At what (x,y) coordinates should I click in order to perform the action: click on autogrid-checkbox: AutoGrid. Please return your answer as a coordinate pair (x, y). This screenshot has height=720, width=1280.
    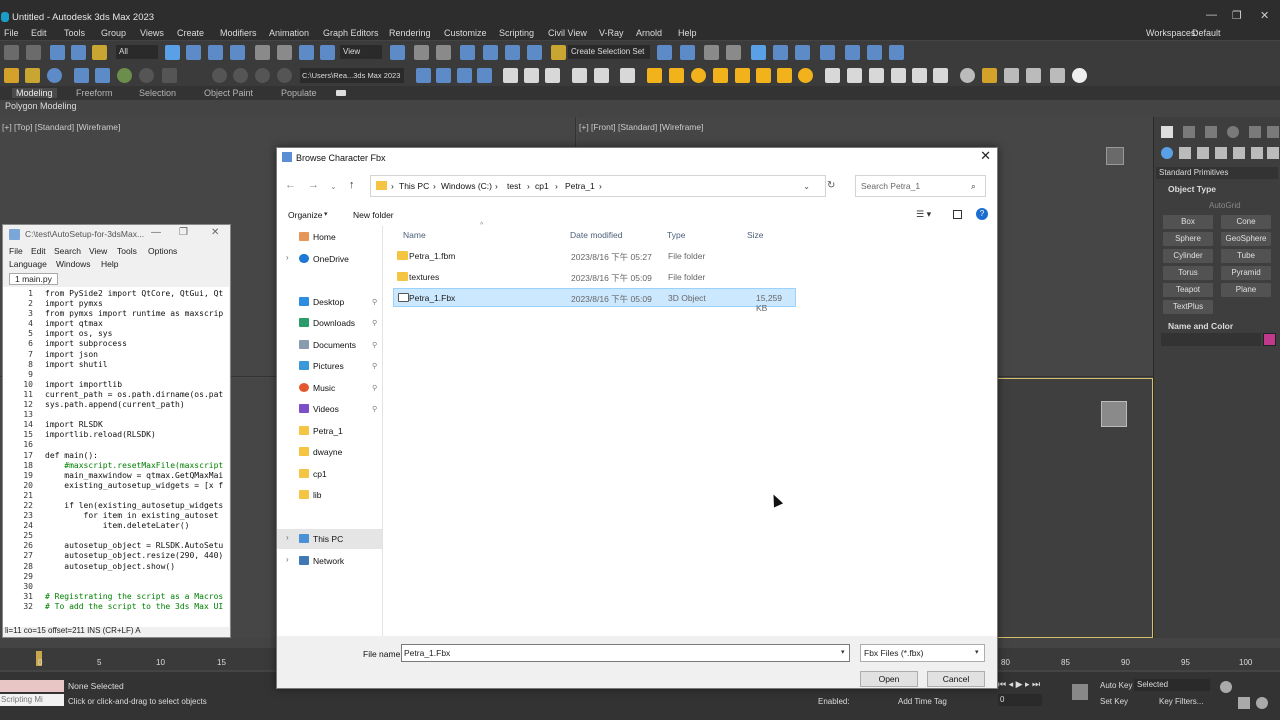
    Looking at the image, I should click on (1225, 205).